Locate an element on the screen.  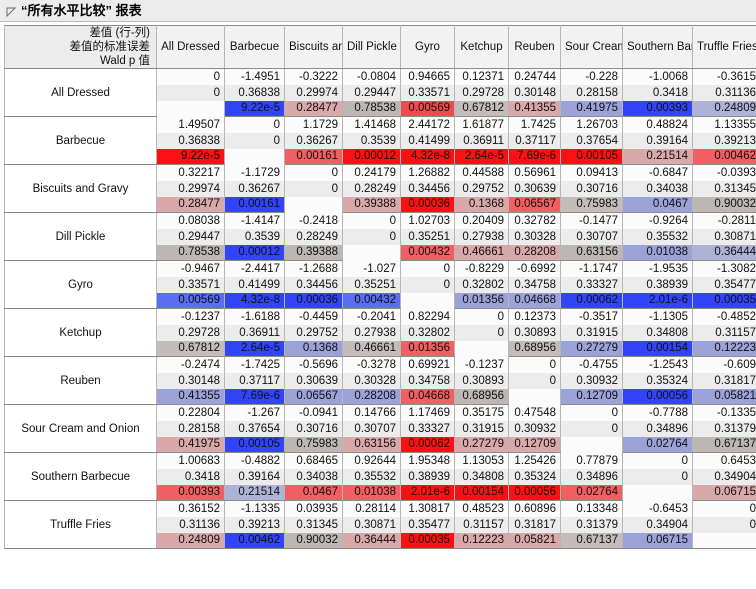
table-cell-p: 0.05821 is located at coordinates (534, 540).